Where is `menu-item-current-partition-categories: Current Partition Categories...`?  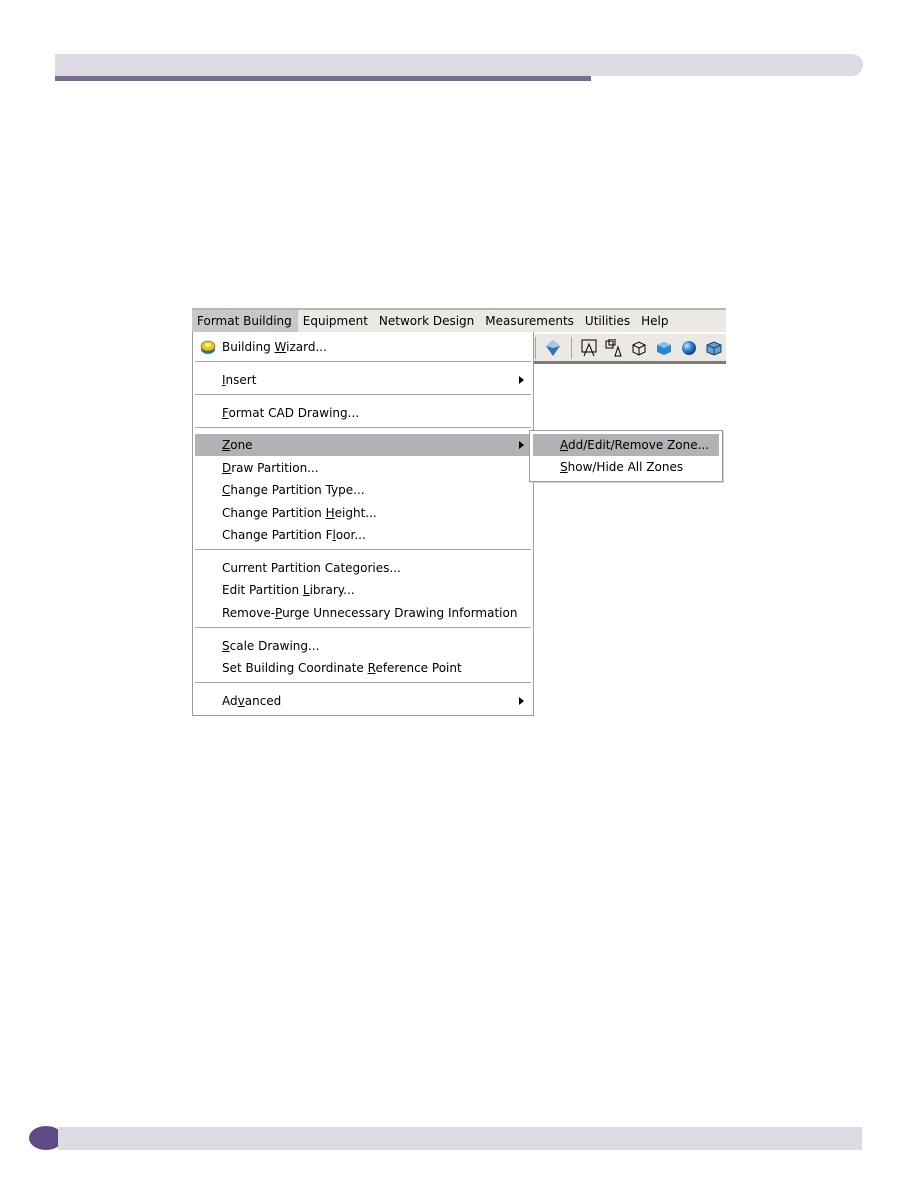
menu-item-current-partition-categories: Current Partition Categories... is located at coordinates (363, 568).